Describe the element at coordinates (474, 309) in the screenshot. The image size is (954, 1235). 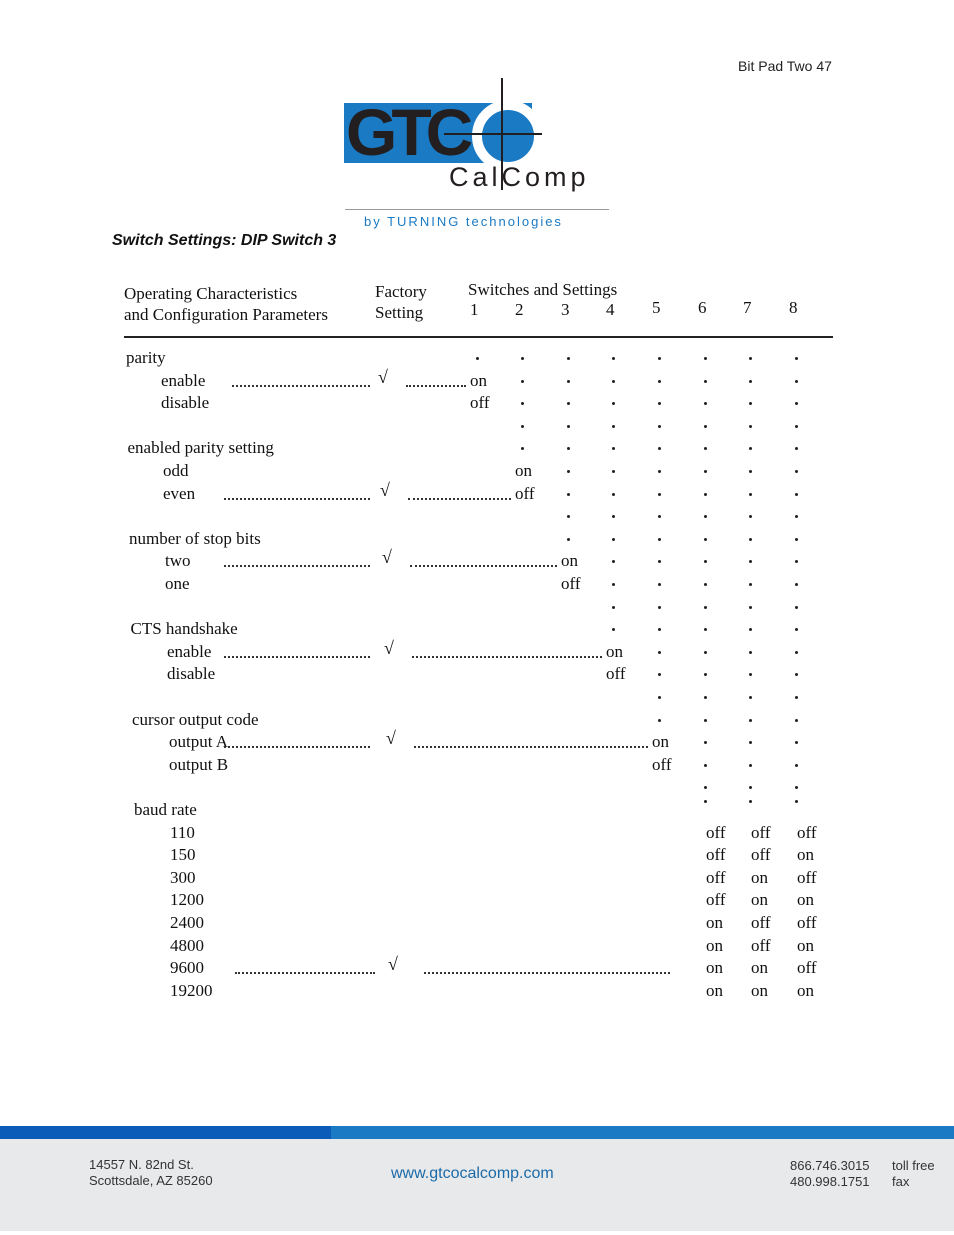
I see `switch-number: 1` at that location.